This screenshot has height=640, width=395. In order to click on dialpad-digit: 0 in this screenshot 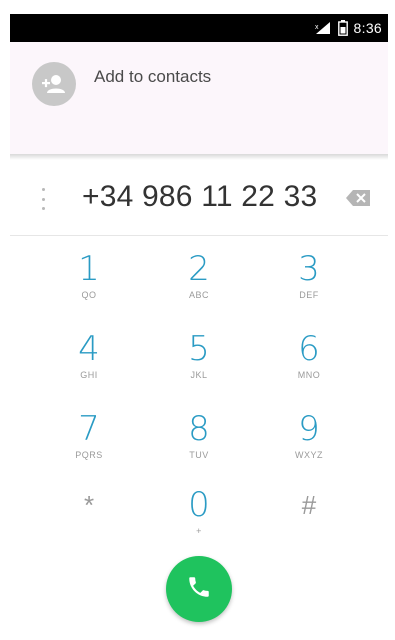, I will do `click(199, 505)`.